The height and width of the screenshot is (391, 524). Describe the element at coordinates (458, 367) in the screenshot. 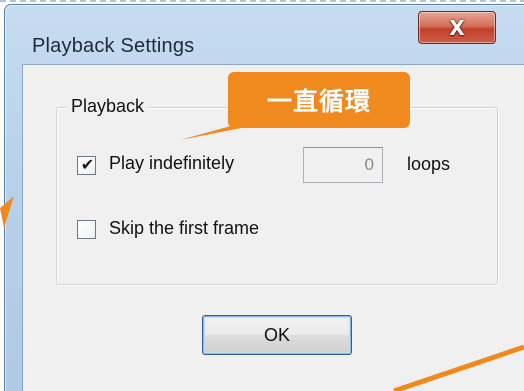

I see `bottom-right-pointer-line` at that location.